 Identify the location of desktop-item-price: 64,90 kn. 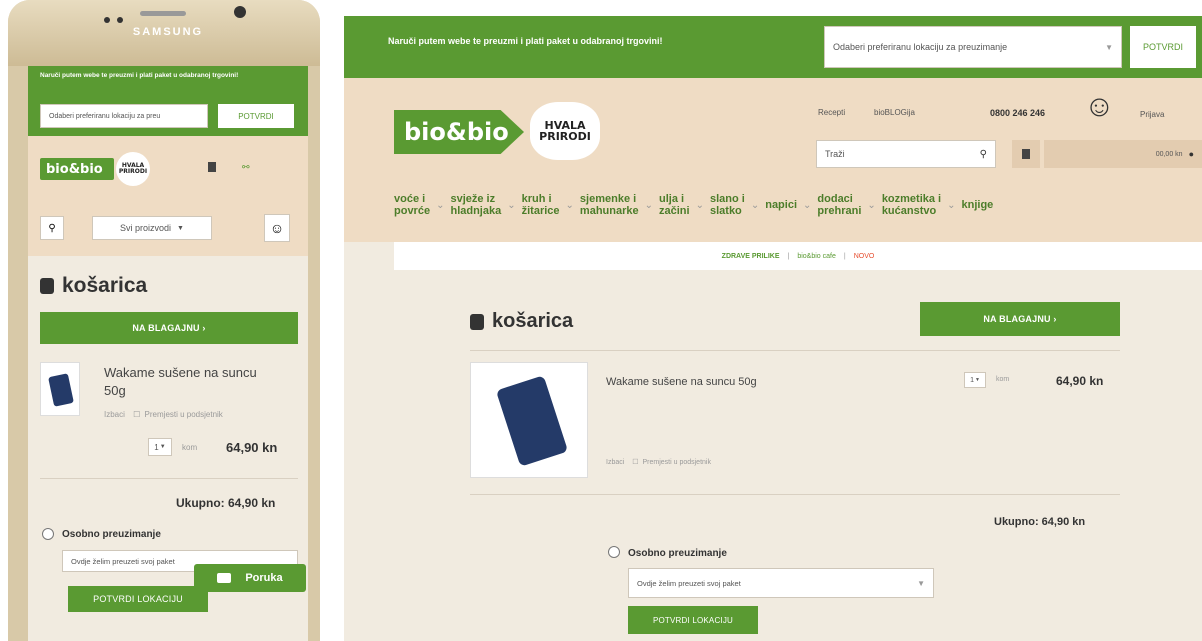
(1080, 381).